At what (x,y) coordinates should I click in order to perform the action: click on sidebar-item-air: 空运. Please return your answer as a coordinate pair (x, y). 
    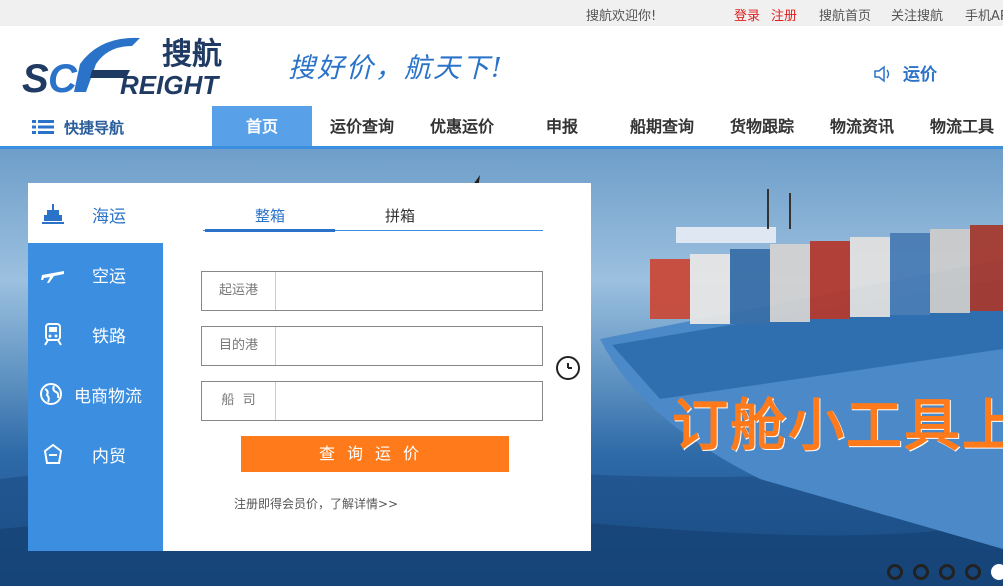
    Looking at the image, I should click on (95, 273).